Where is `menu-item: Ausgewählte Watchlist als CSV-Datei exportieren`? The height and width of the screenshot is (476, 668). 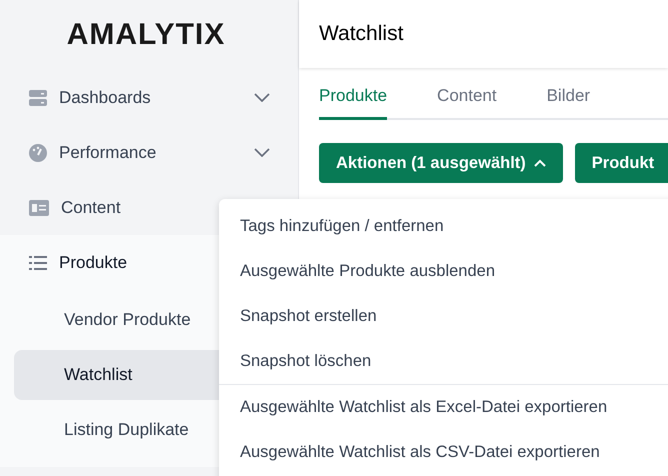
menu-item: Ausgewählte Watchlist als CSV-Datei exportieren is located at coordinates (443, 452).